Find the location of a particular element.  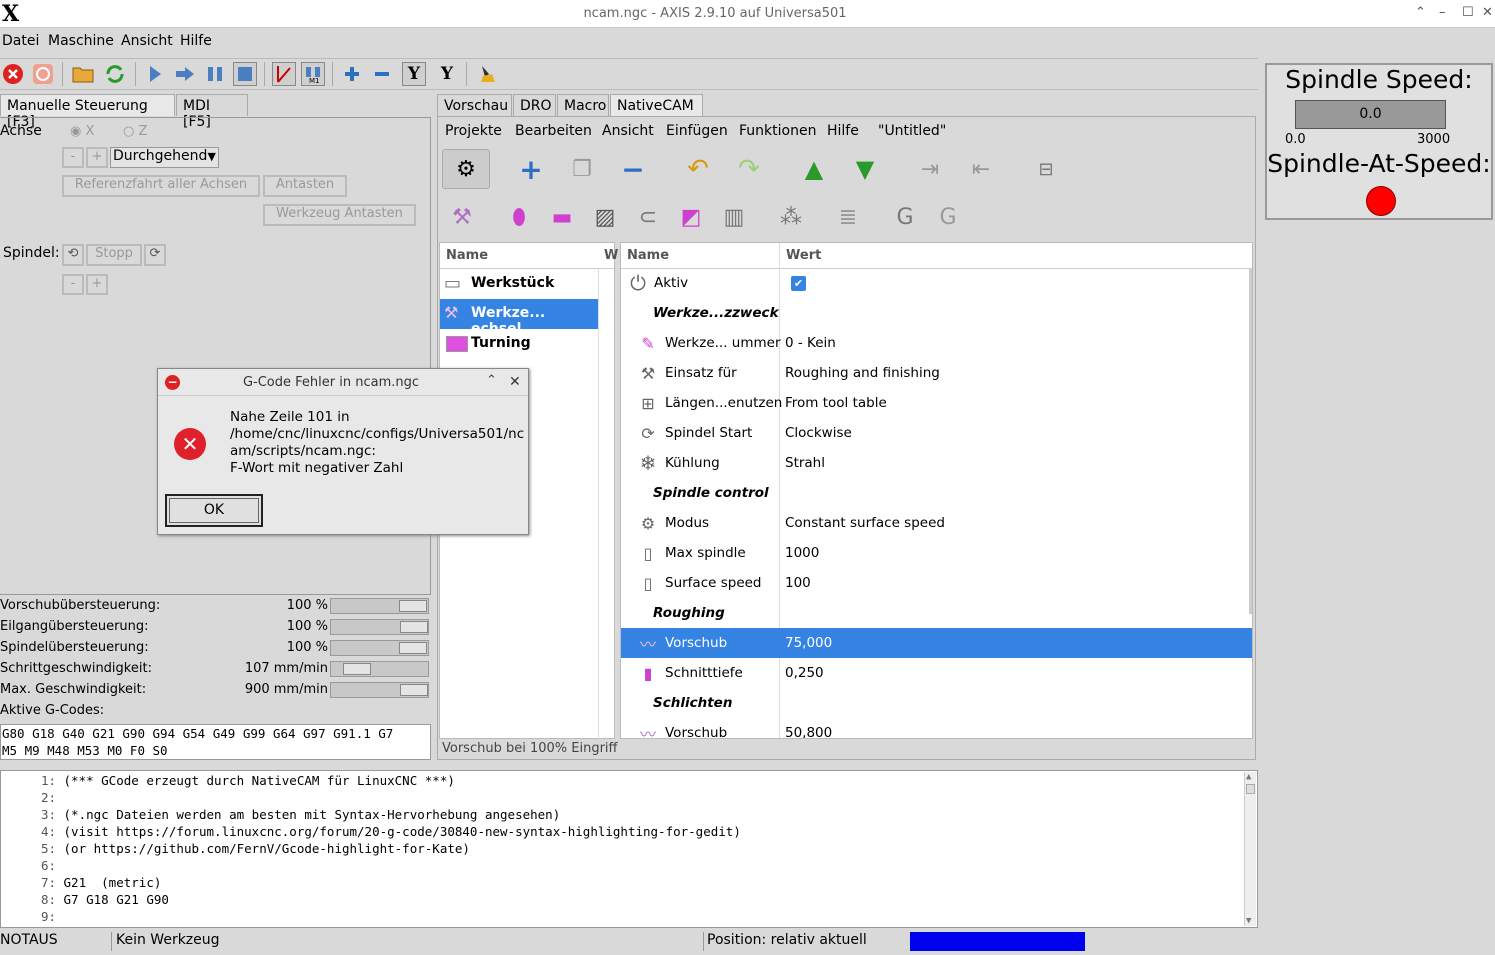

ncam-menu-bearbeiten: Bearbeiten is located at coordinates (553, 131).